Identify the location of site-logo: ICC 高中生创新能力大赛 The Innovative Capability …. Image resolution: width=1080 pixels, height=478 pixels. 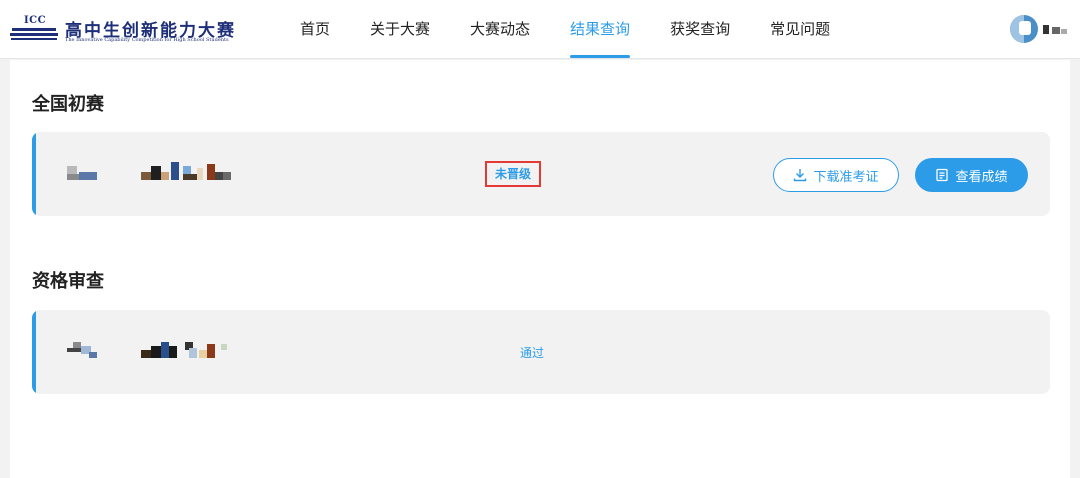
(127, 30).